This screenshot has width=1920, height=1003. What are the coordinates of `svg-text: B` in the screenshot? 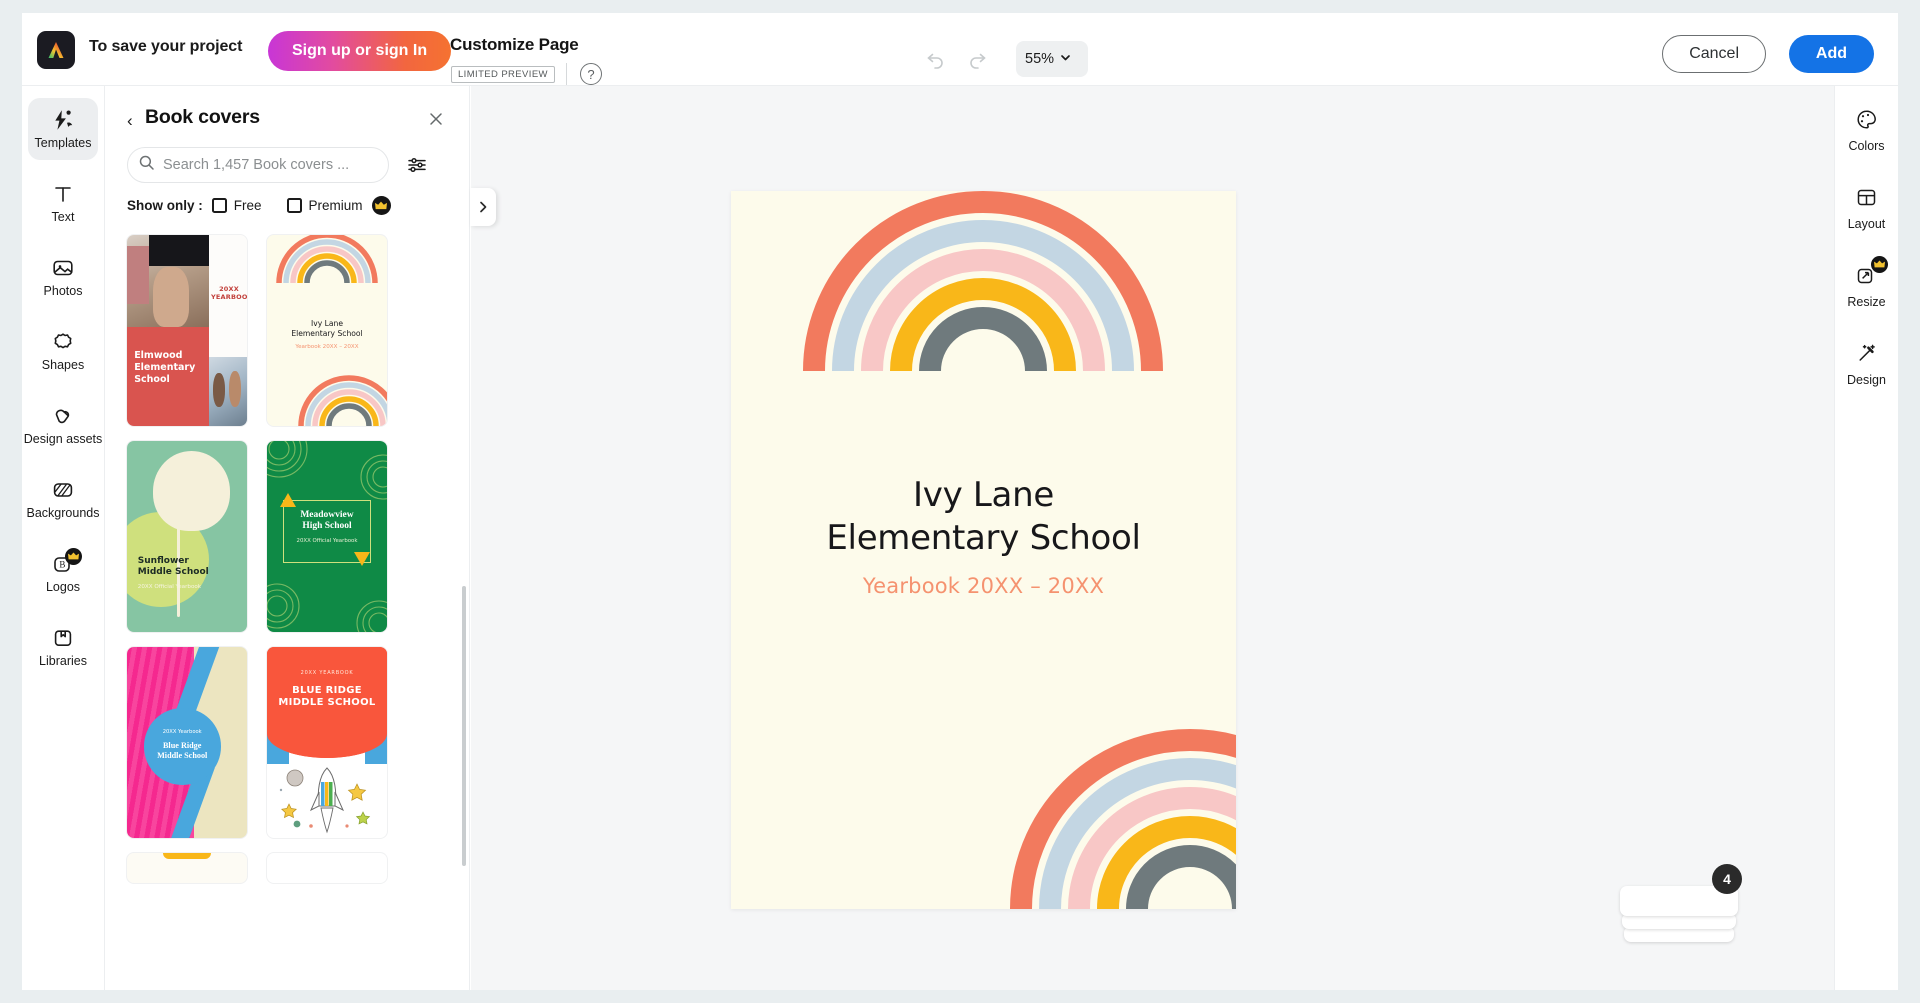 It's located at (62, 565).